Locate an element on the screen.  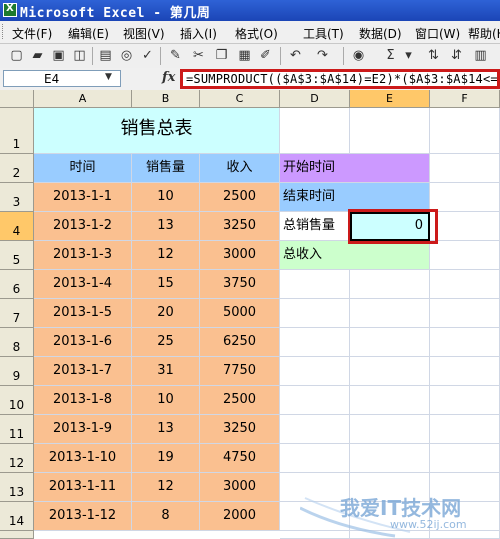
data-cell-income: 4750 is located at coordinates (240, 458).